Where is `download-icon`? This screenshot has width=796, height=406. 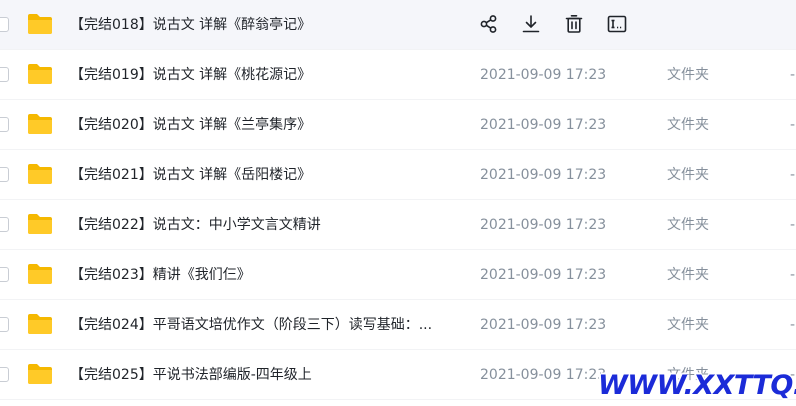
download-icon is located at coordinates (531, 24).